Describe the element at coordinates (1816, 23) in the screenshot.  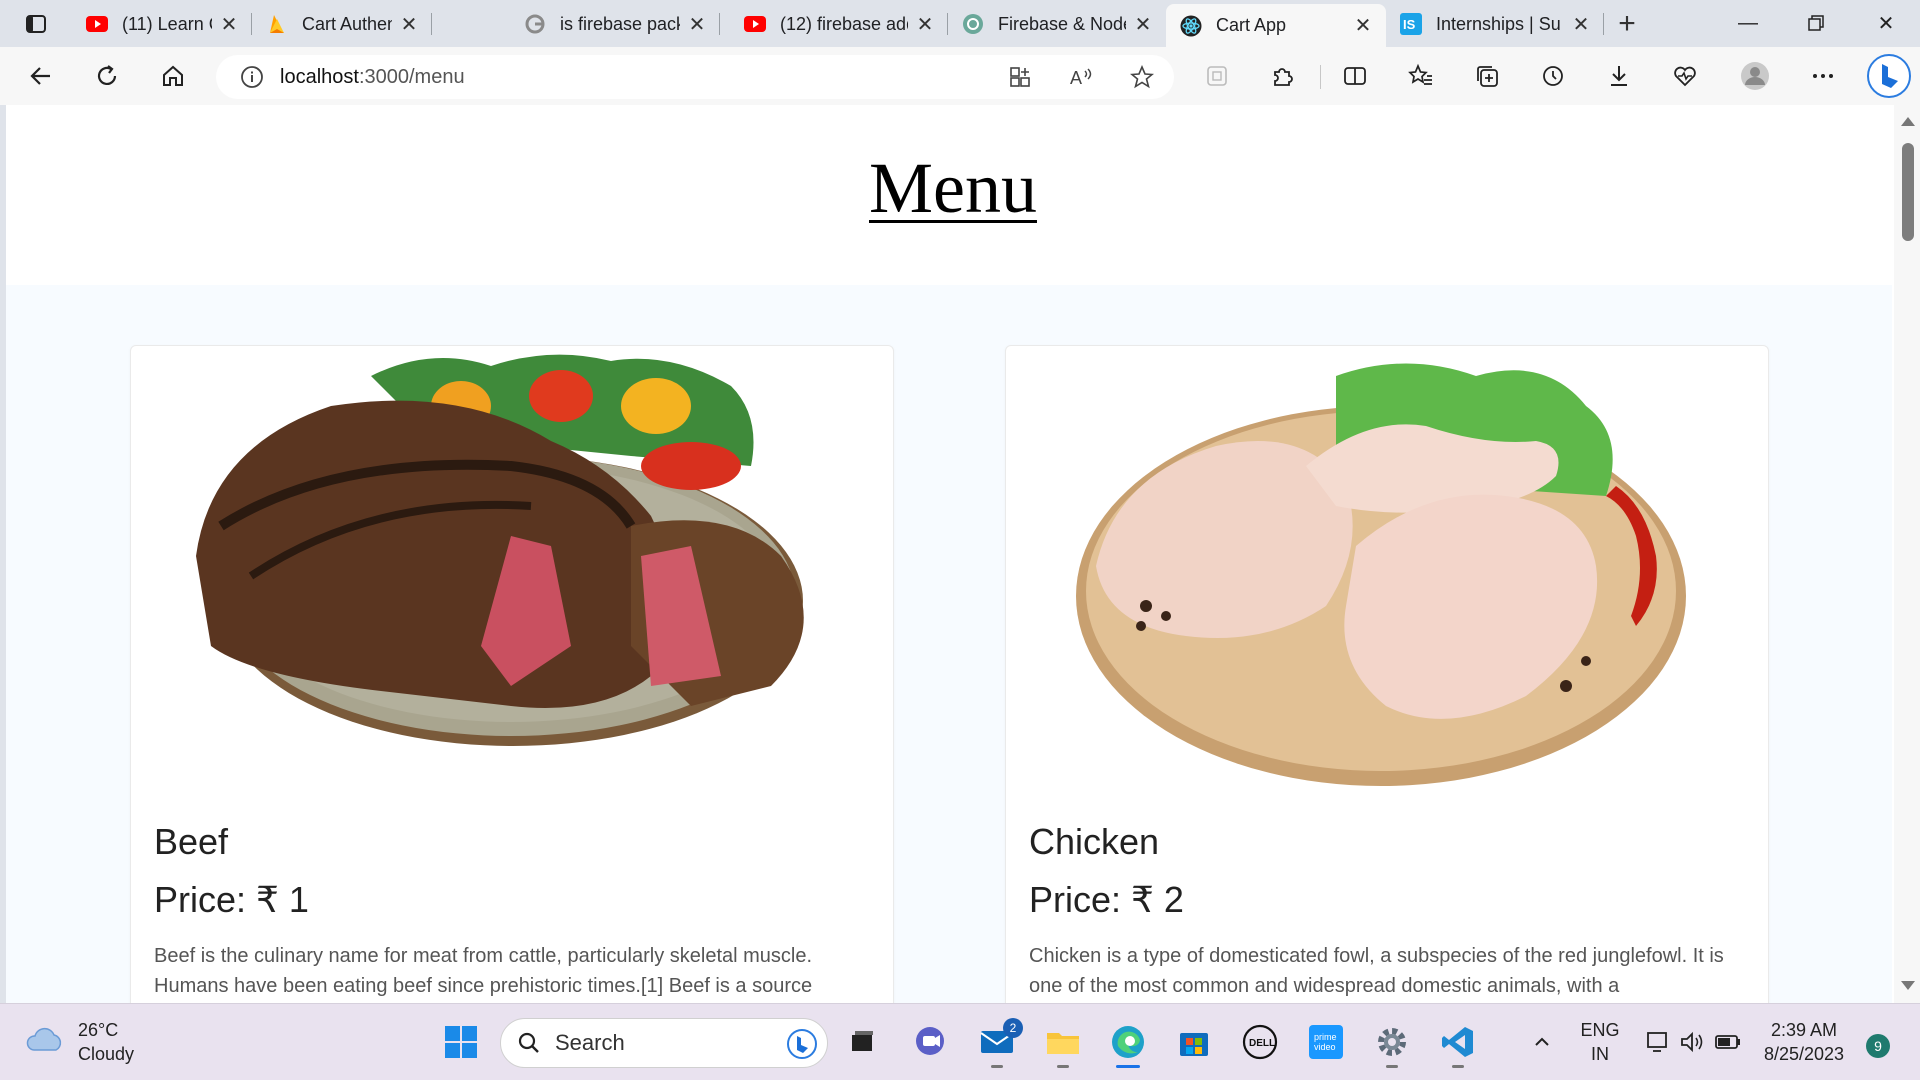
I see `restore-icon` at that location.